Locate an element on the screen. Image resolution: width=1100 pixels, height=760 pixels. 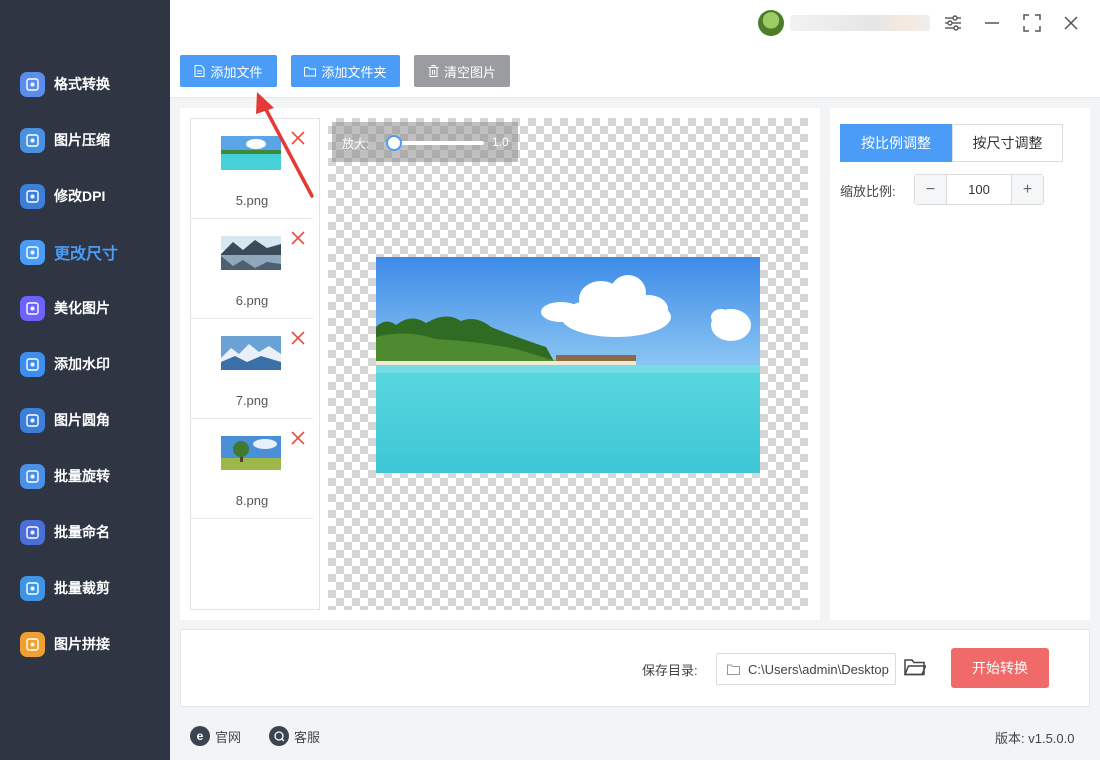
save-directory-field: C:\Users\admin\Desktop is located at coordinates (806, 669).